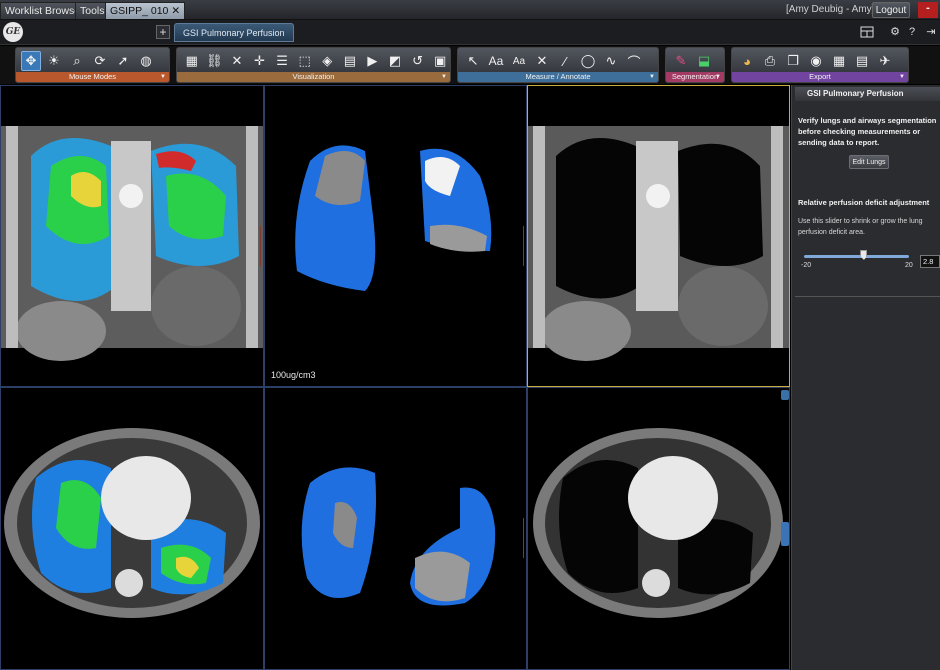  I want to click on viewport-scroll-handle, so click(785, 534).